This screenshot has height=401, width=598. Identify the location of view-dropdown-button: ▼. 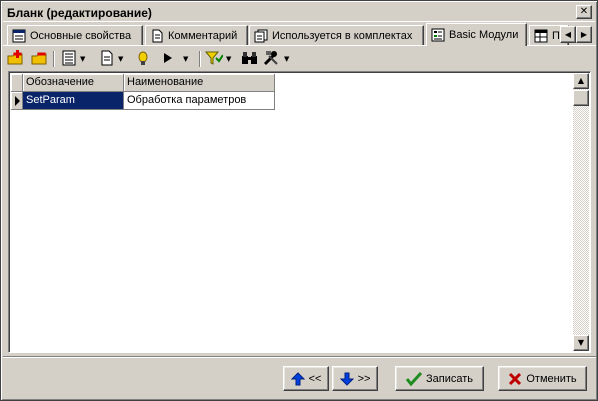
(73, 59).